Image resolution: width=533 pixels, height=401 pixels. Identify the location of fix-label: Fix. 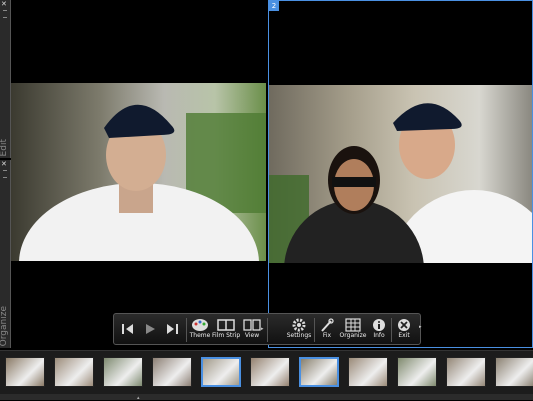
(327, 335).